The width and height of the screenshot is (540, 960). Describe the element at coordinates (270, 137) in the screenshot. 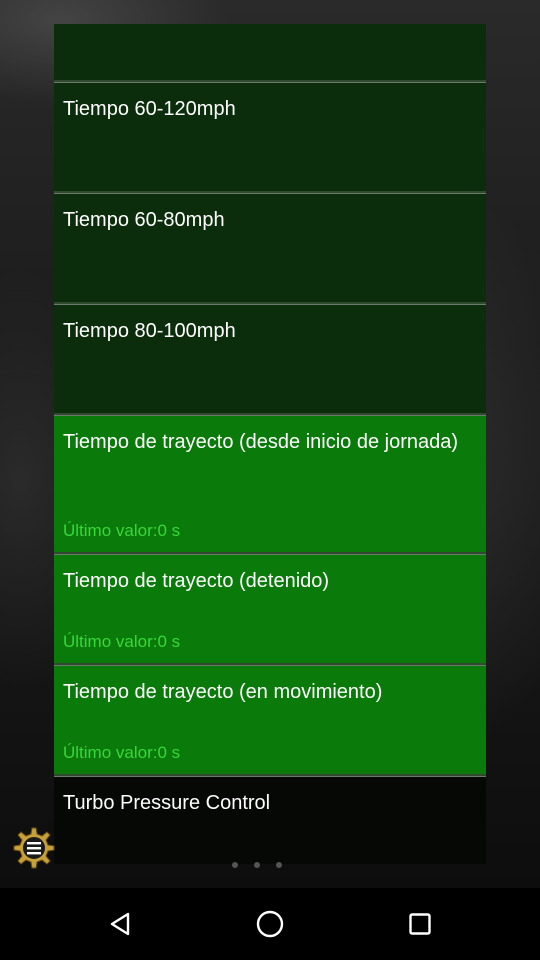

I see `list-item-tiempo-60-120: Tiempo 60-120mph` at that location.